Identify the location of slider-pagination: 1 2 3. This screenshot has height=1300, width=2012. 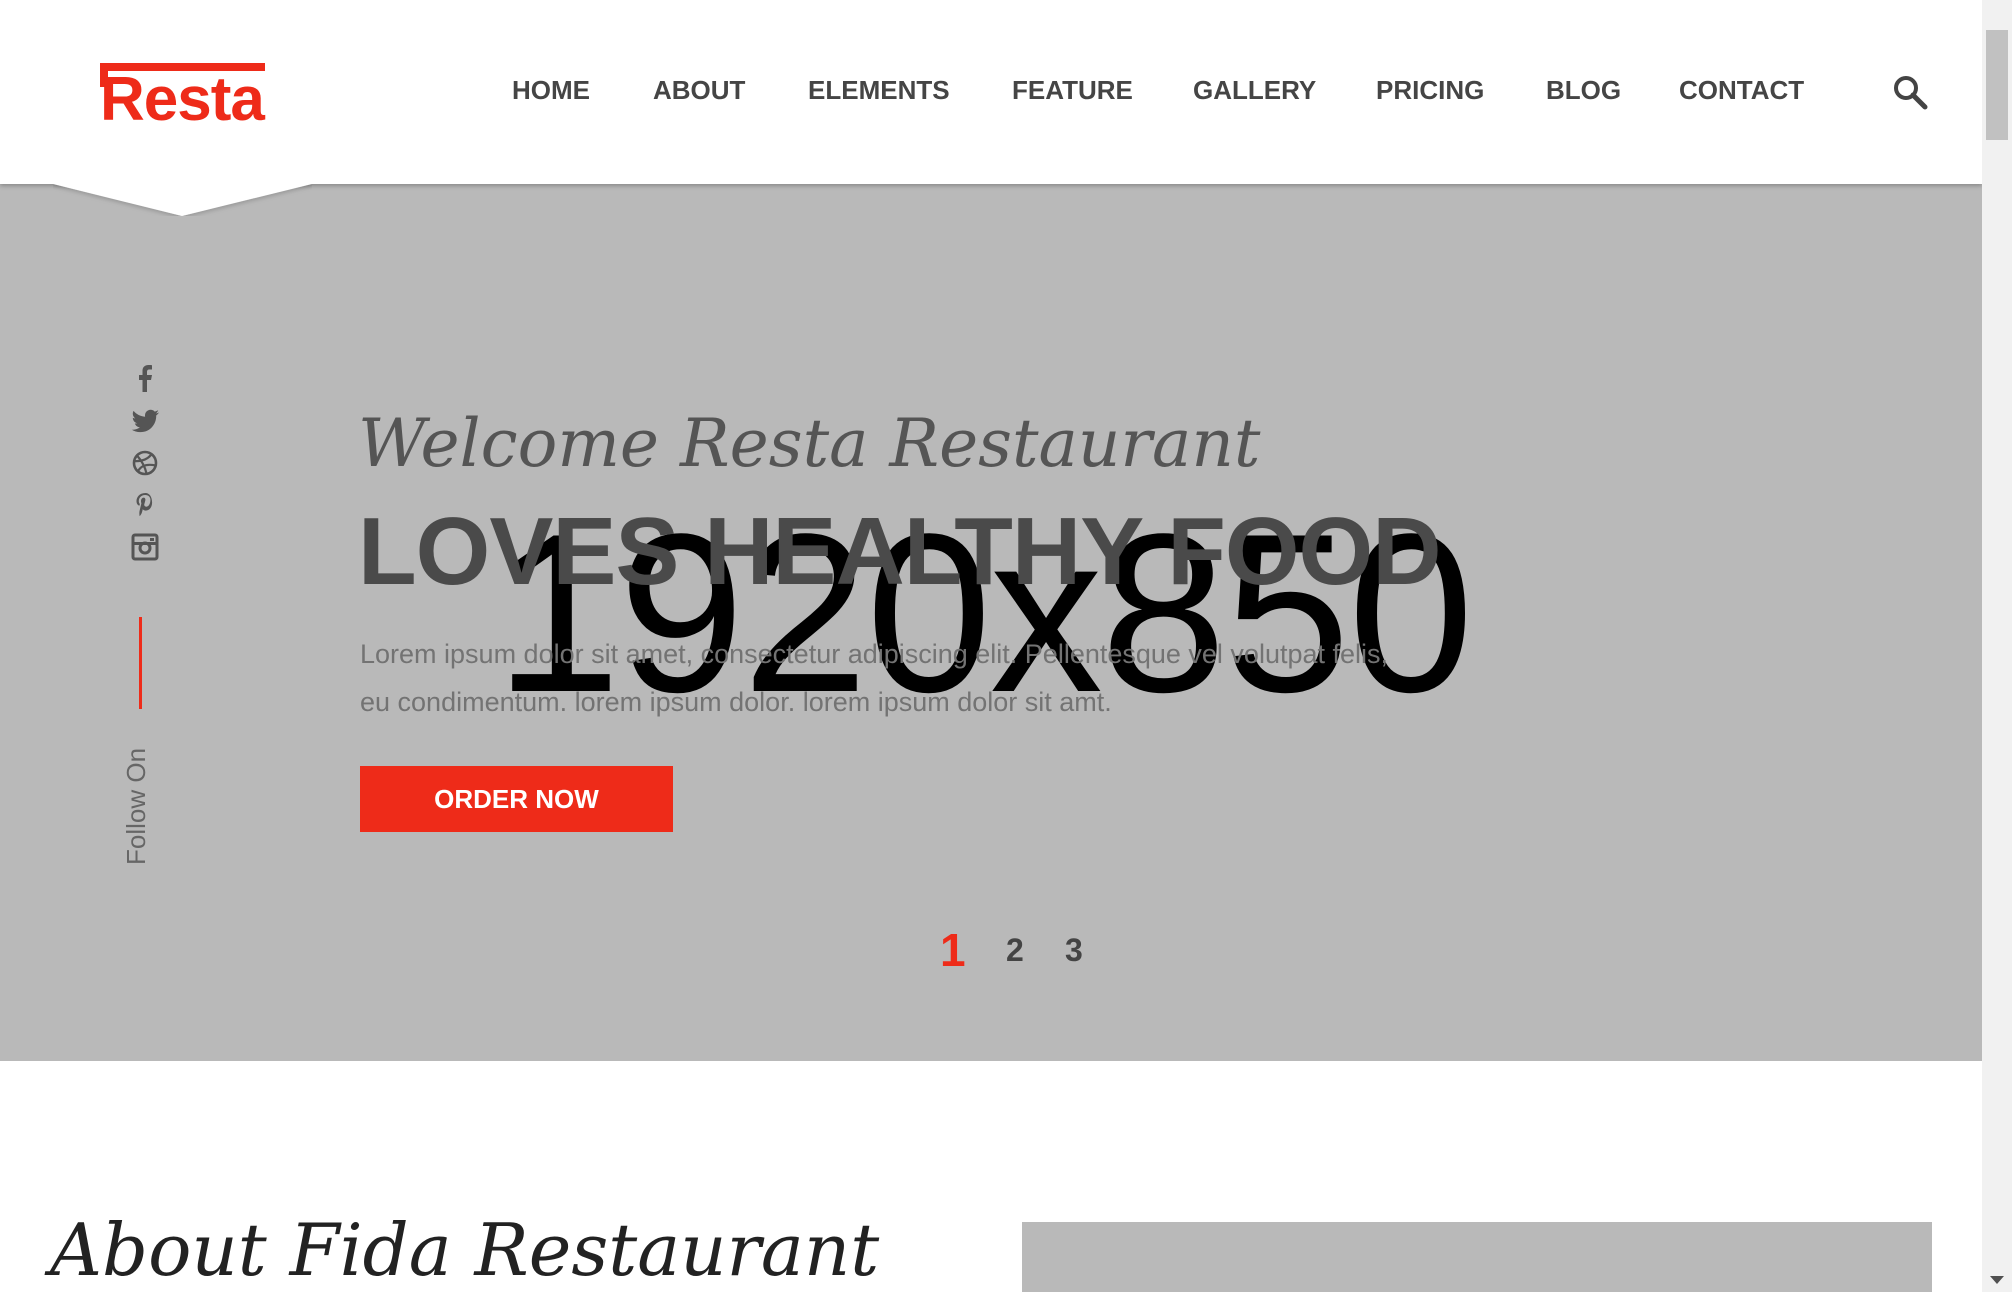
(991, 950).